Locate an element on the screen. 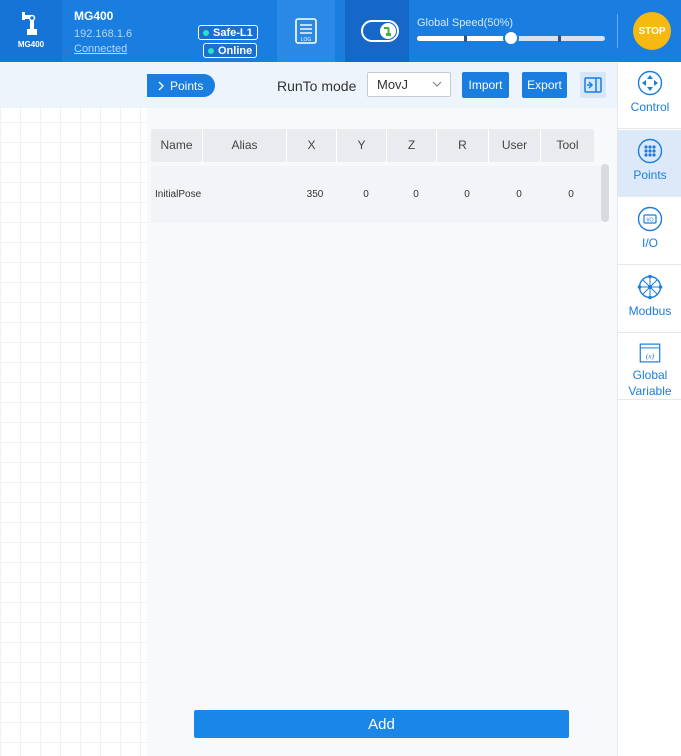 This screenshot has height=756, width=681. sidebar-item-io: I/O I/O is located at coordinates (649, 231).